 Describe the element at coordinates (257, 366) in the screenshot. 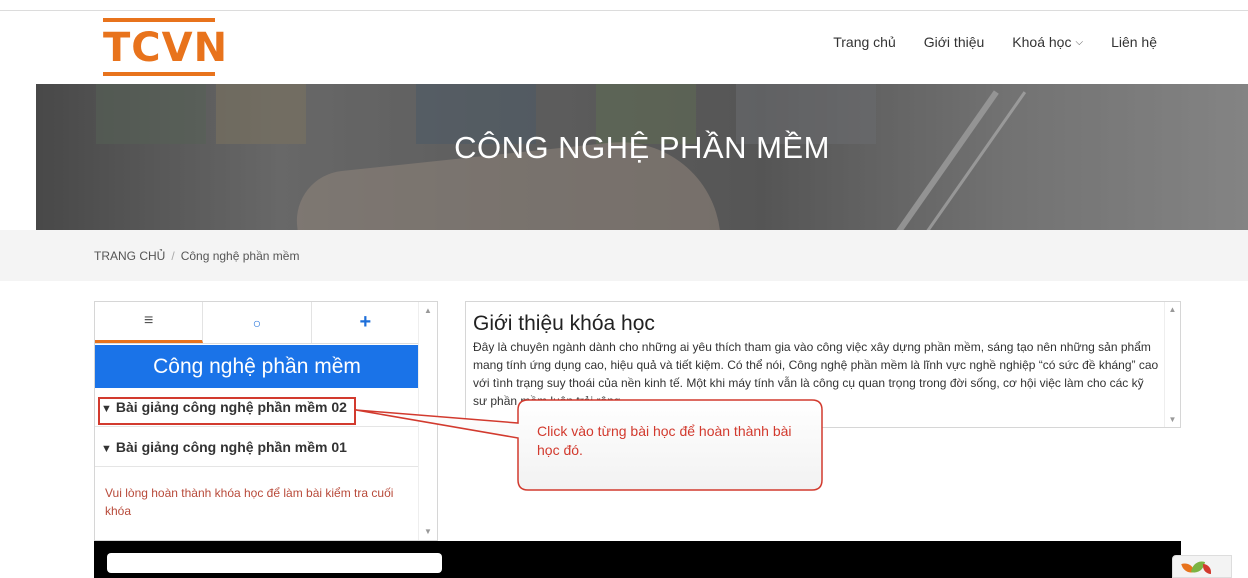

I see `course-heading: Công nghệ phần mềm` at that location.